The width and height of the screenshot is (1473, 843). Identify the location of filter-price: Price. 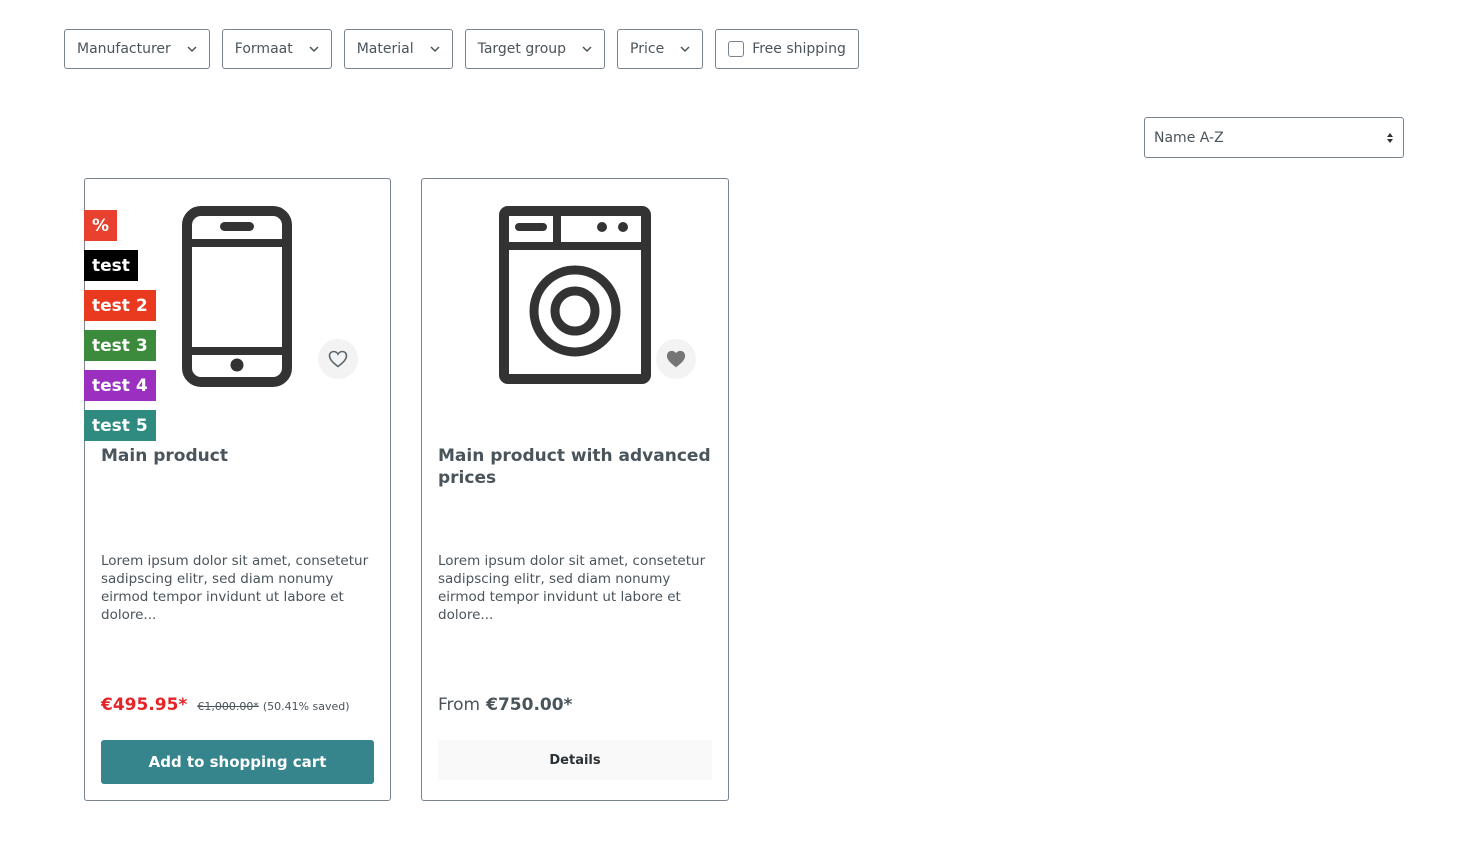
(660, 49).